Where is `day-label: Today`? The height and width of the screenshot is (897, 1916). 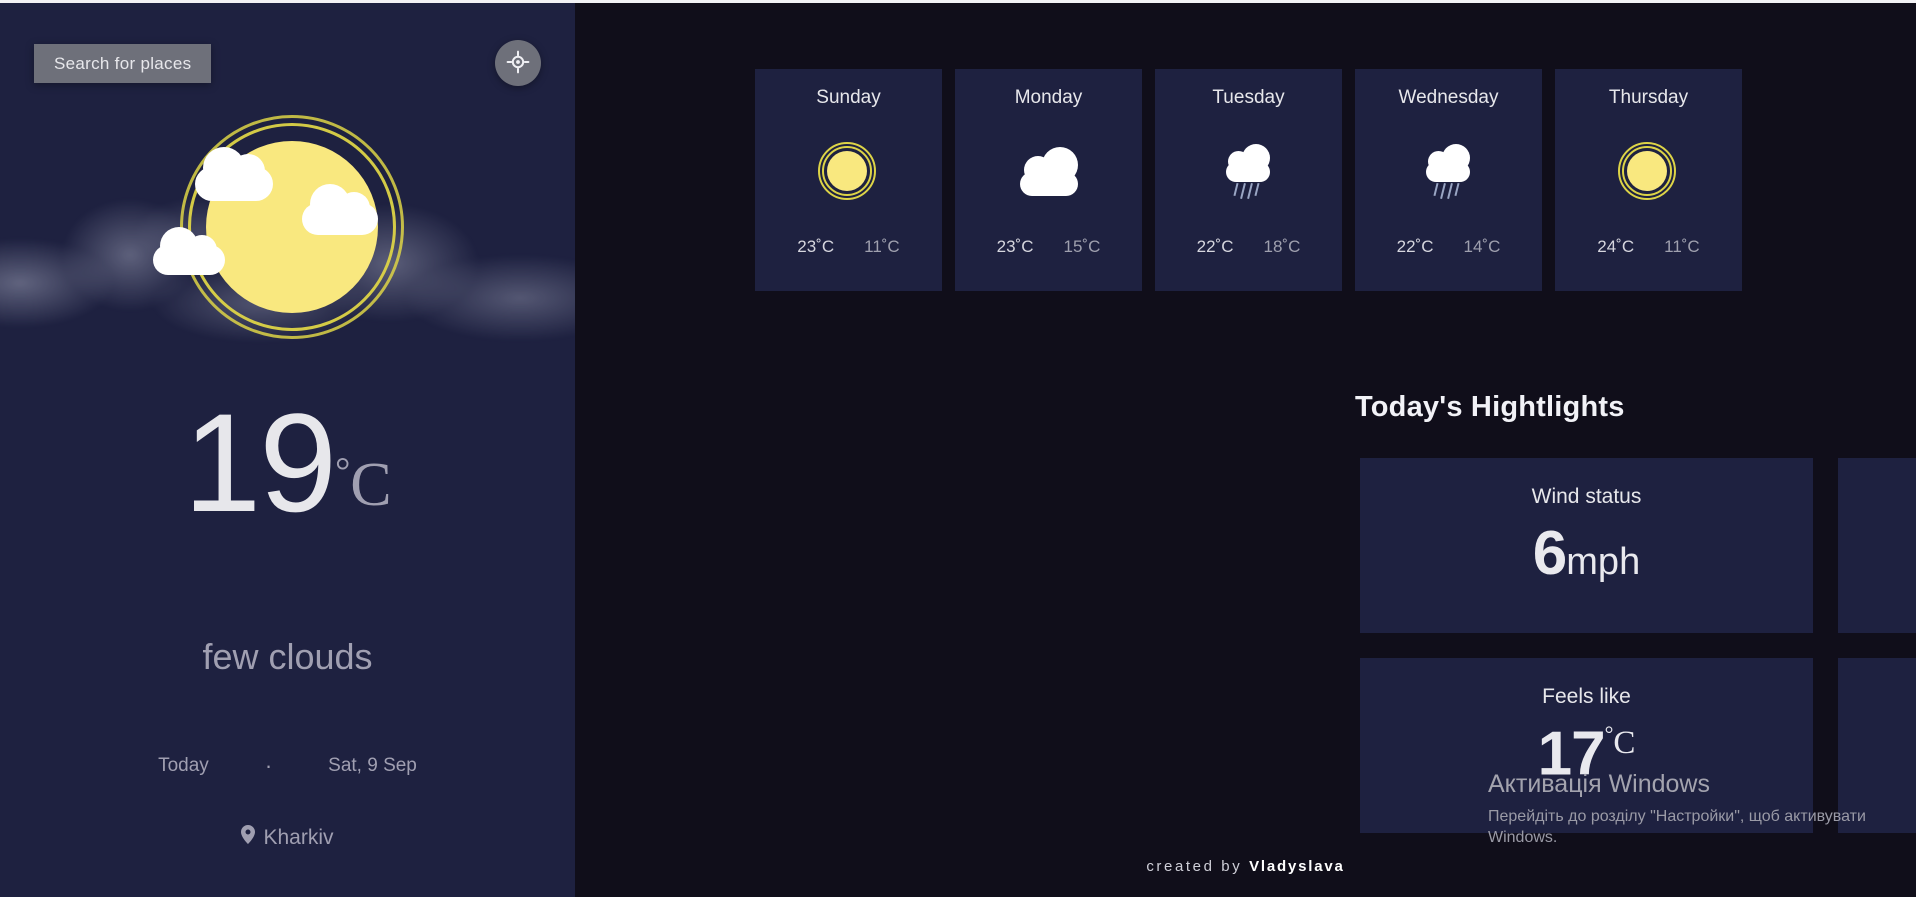
day-label: Today is located at coordinates (183, 765).